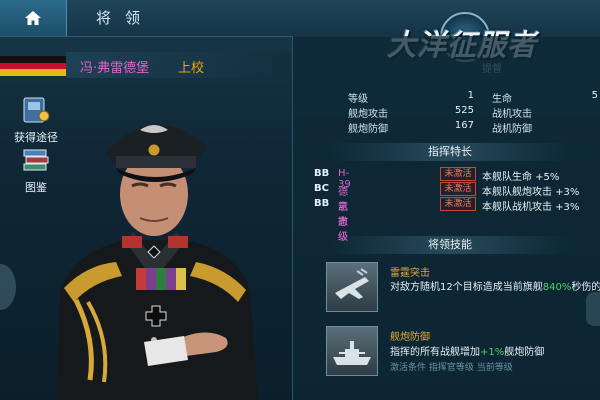 The height and width of the screenshot is (400, 600). Describe the element at coordinates (191, 68) in the screenshot. I see `officer-rank: 上校` at that location.